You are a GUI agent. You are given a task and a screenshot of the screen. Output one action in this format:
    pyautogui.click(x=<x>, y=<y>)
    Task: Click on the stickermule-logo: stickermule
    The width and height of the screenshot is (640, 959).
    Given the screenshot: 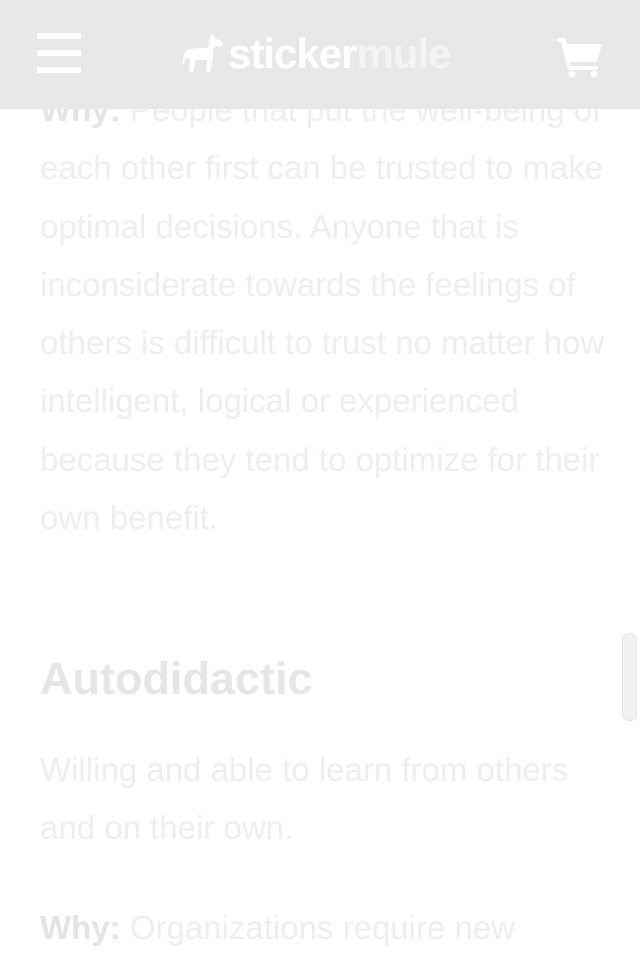 What is the action you would take?
    pyautogui.click(x=315, y=54)
    